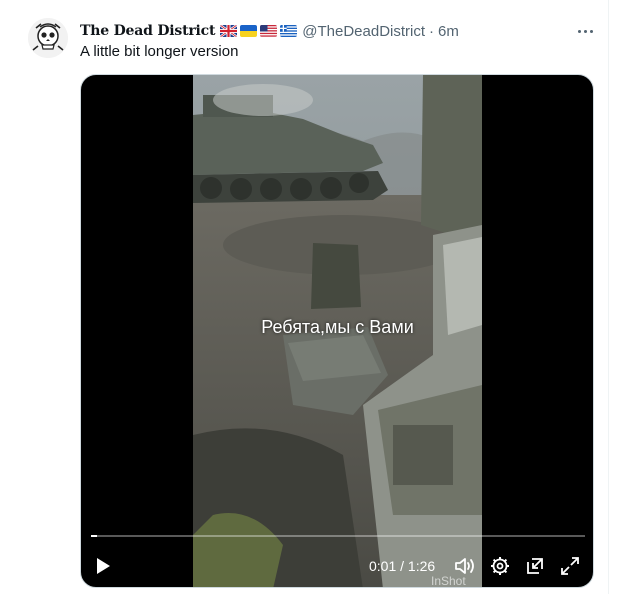  What do you see at coordinates (448, 31) in the screenshot?
I see `timestamp: 6m` at bounding box center [448, 31].